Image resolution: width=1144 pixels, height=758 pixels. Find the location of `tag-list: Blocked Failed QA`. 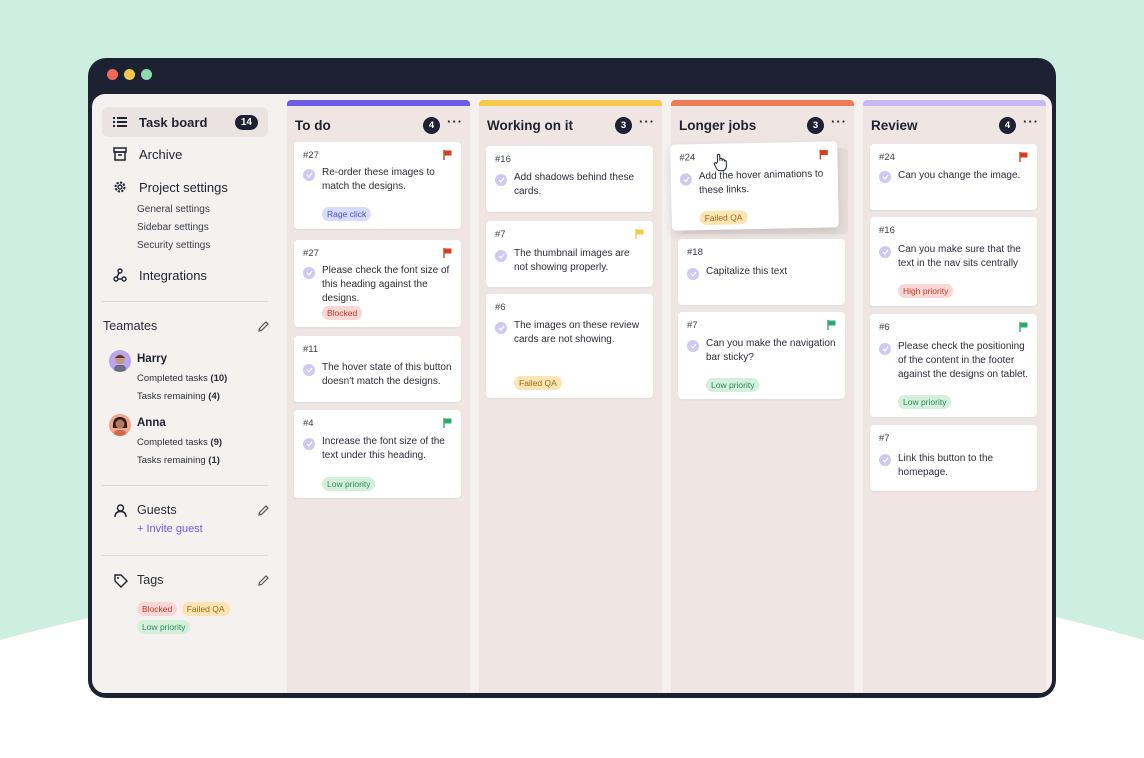

tag-list: Blocked Failed QA is located at coordinates (183, 608).